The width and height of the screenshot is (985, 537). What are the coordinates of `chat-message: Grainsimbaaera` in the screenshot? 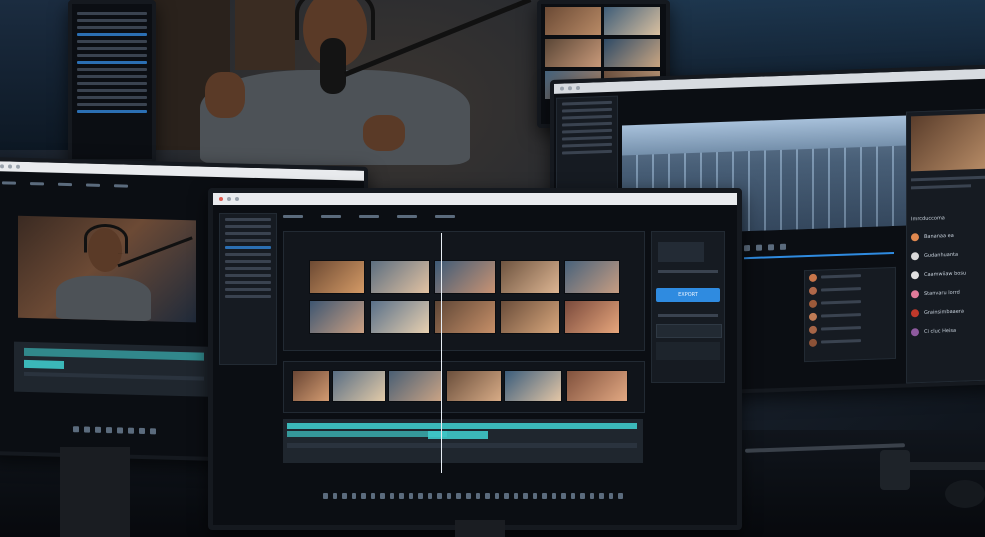 It's located at (944, 312).